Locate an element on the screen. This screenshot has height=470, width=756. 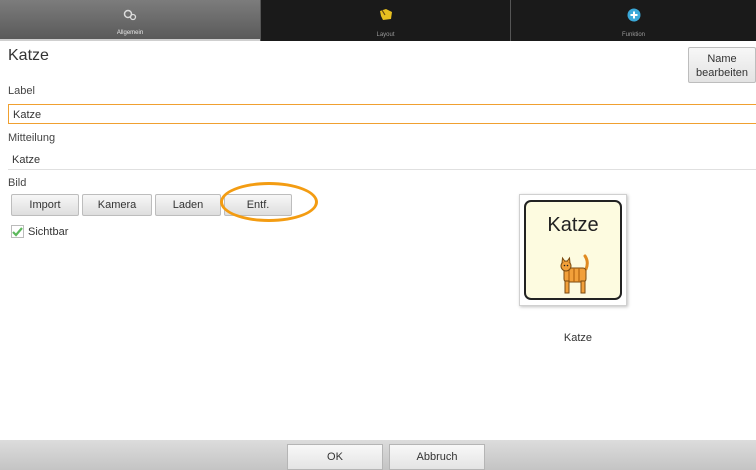
symbol-text: Katze is located at coordinates (573, 225).